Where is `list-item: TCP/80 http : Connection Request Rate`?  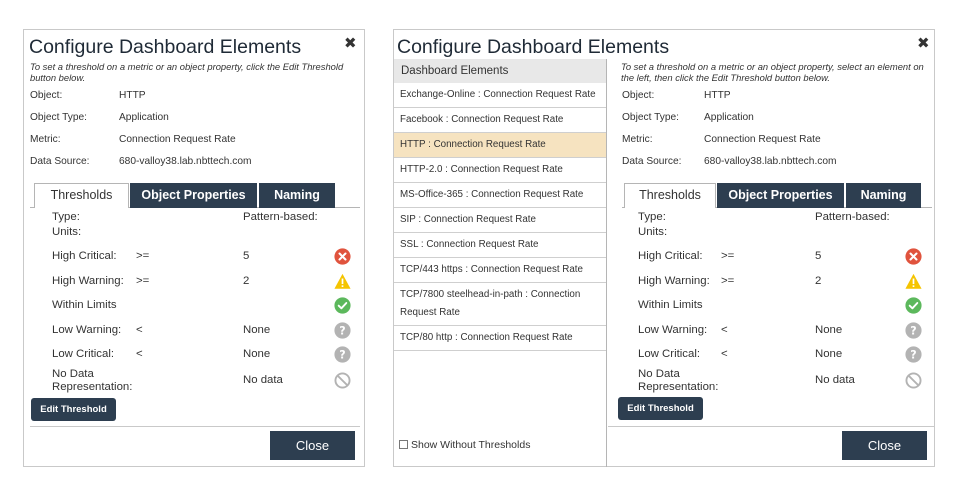 list-item: TCP/80 http : Connection Request Rate is located at coordinates (500, 338).